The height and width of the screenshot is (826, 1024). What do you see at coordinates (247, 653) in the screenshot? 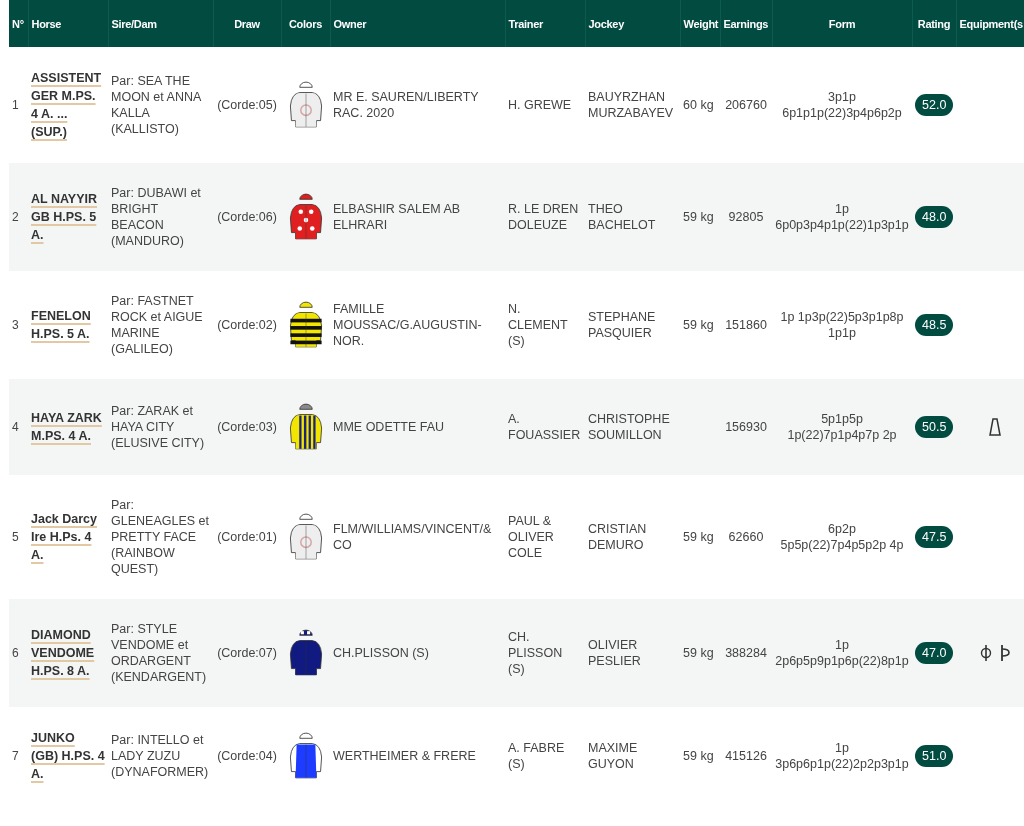
I see `draw-text: (Corde:07)` at bounding box center [247, 653].